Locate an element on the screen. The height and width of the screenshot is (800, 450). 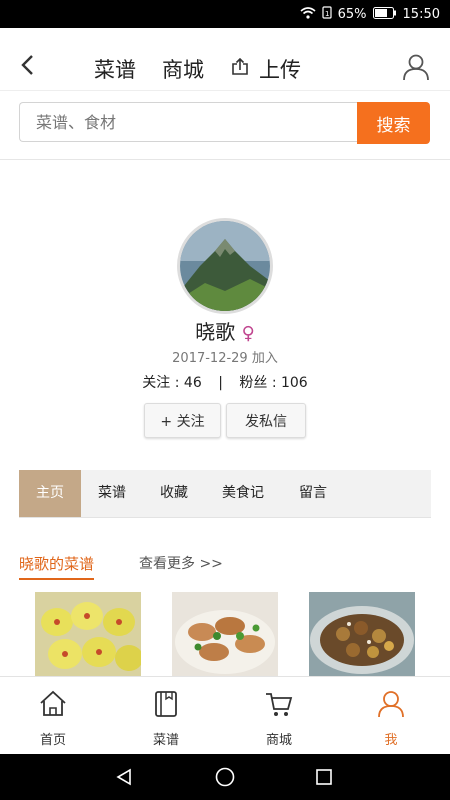
recents-square-icon is located at coordinates (324, 779).